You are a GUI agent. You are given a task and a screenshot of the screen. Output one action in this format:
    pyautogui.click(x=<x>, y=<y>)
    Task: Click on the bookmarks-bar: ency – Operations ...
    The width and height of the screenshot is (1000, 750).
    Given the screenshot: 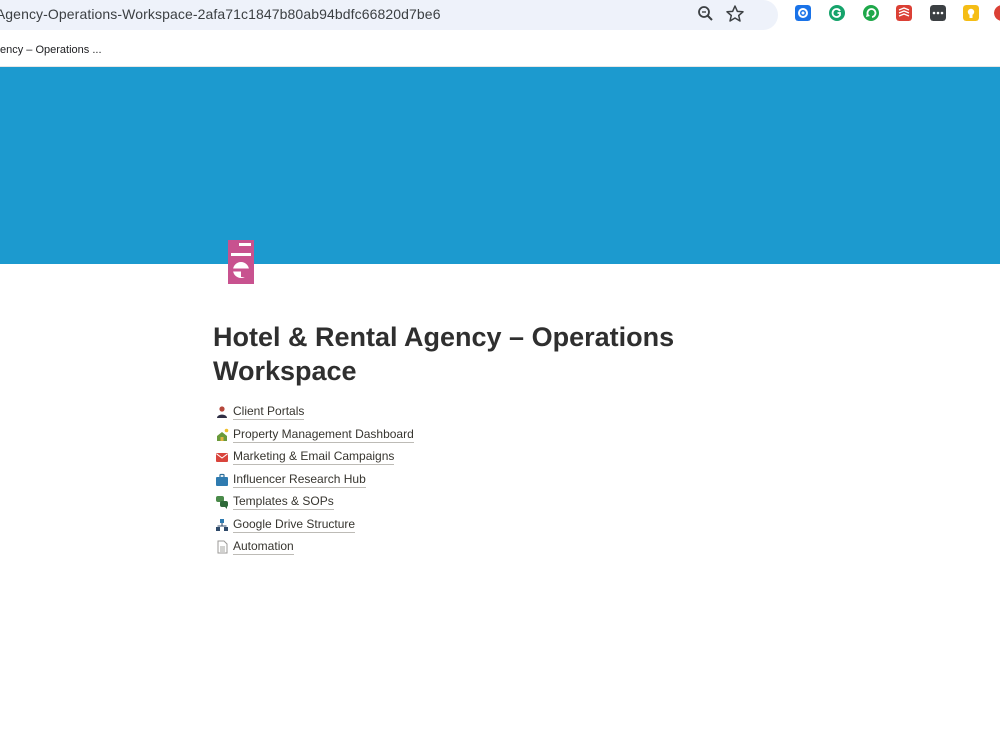 What is the action you would take?
    pyautogui.click(x=500, y=51)
    